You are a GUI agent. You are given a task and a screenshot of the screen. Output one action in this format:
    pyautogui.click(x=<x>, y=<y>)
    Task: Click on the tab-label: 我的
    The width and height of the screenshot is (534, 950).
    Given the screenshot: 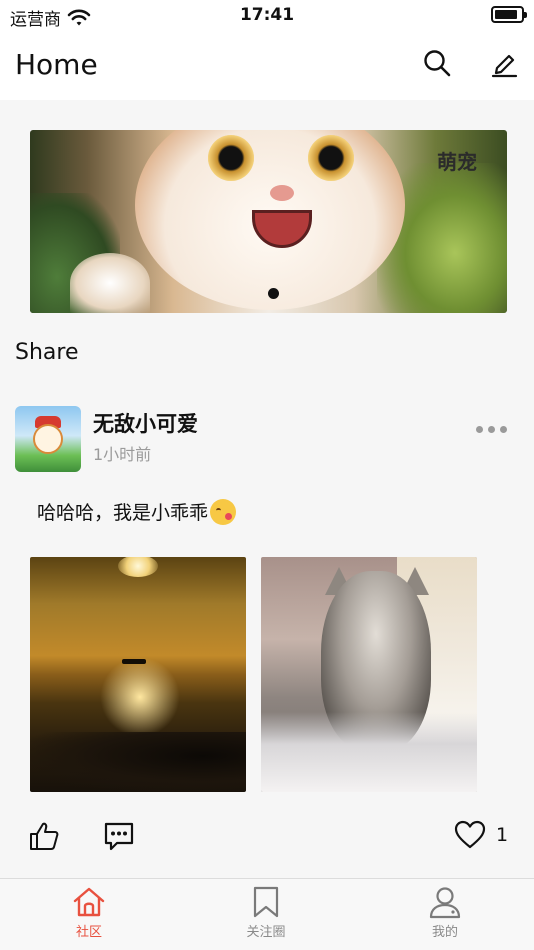 What is the action you would take?
    pyautogui.click(x=444, y=932)
    